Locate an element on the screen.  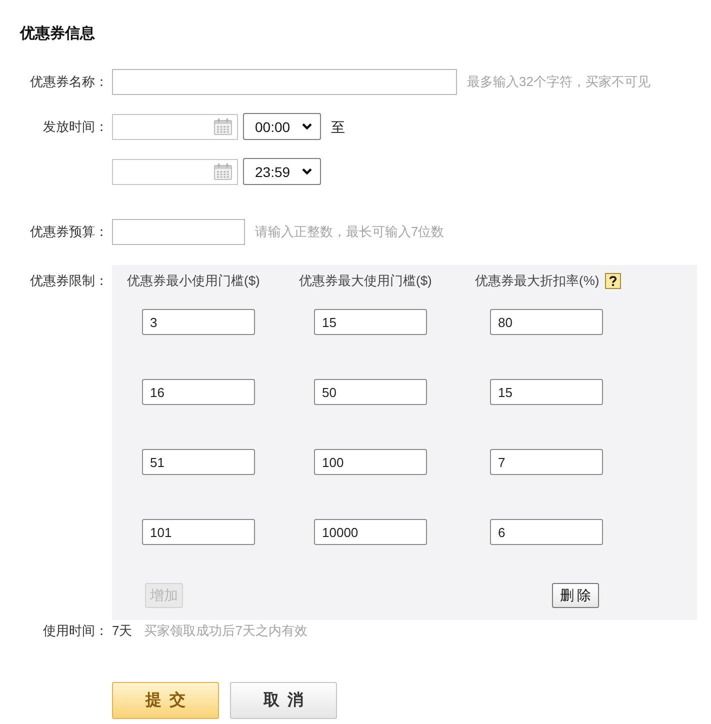
time-select: 23:59 is located at coordinates (282, 171).